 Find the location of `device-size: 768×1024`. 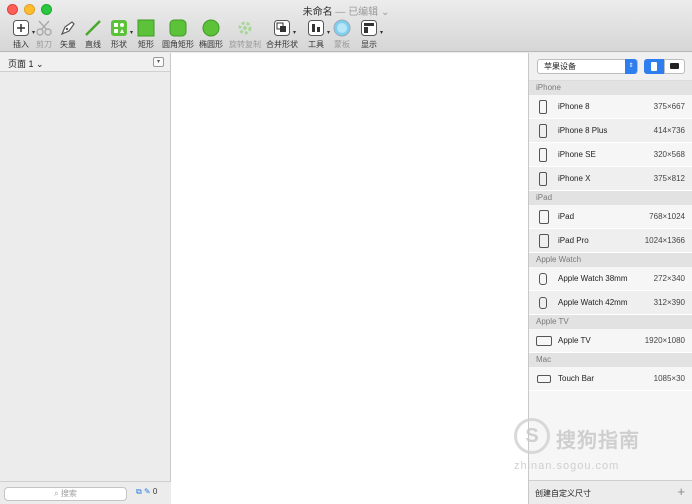

device-size: 768×1024 is located at coordinates (667, 216).